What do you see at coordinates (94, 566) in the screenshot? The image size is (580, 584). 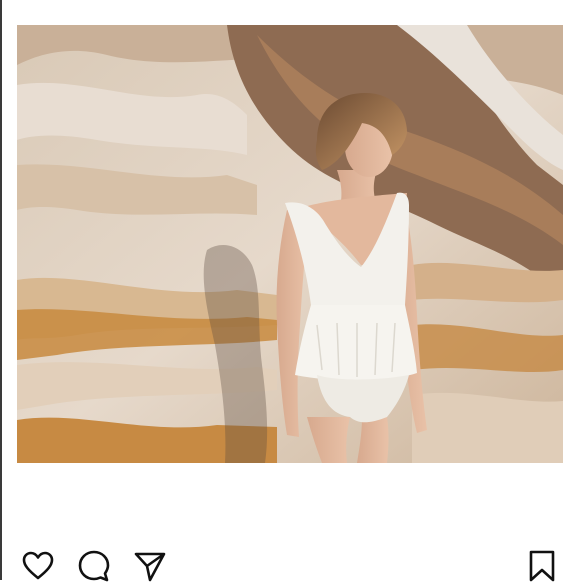 I see `comment-bubble-icon` at bounding box center [94, 566].